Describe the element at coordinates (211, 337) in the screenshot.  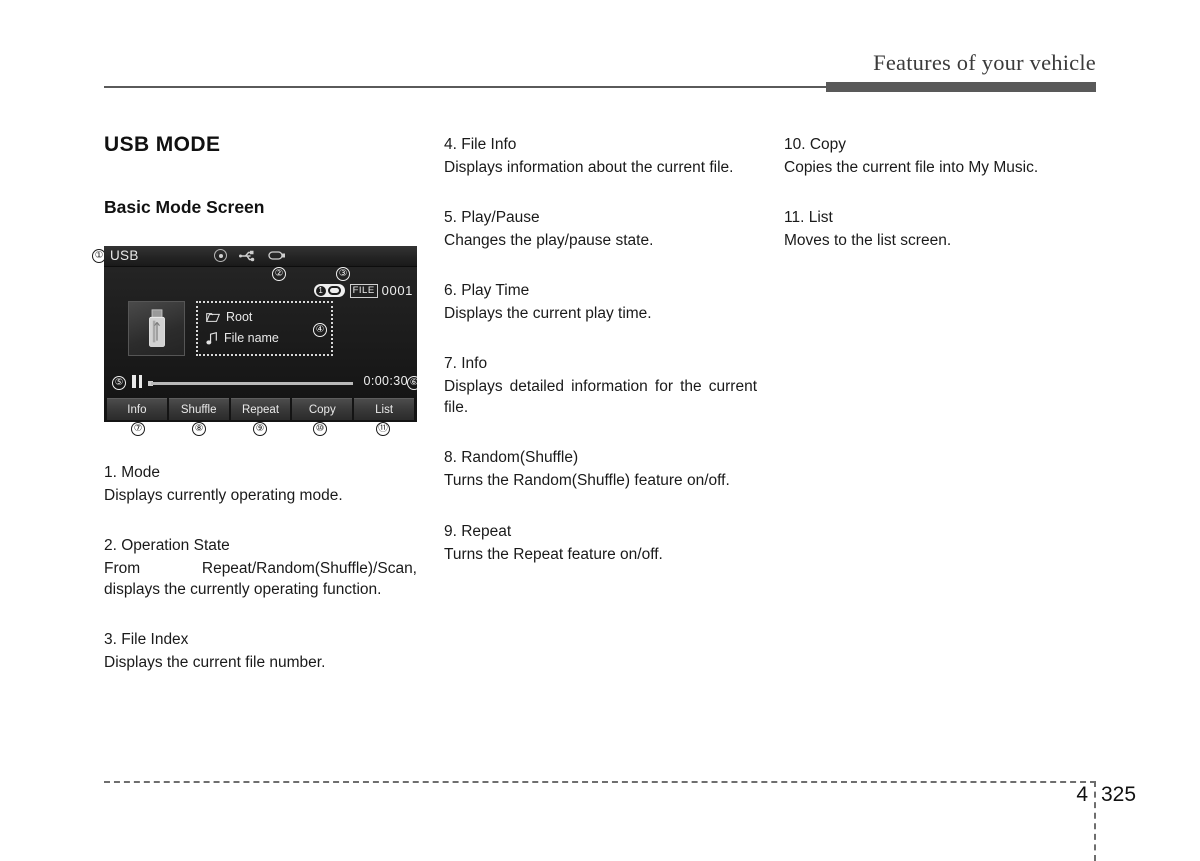
I see `music-note-icon` at that location.